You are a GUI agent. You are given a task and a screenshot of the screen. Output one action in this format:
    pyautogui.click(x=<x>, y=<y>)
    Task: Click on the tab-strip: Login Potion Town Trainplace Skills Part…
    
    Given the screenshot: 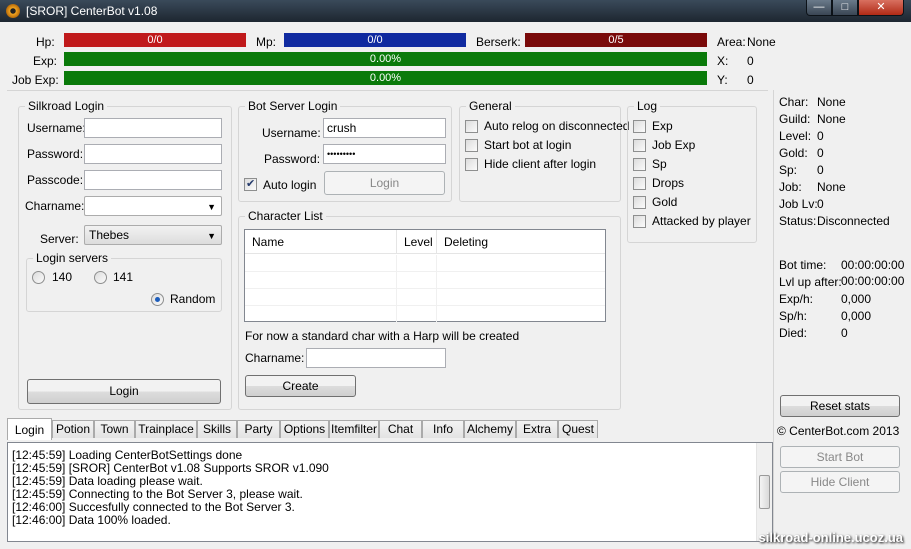 What is the action you would take?
    pyautogui.click(x=387, y=429)
    